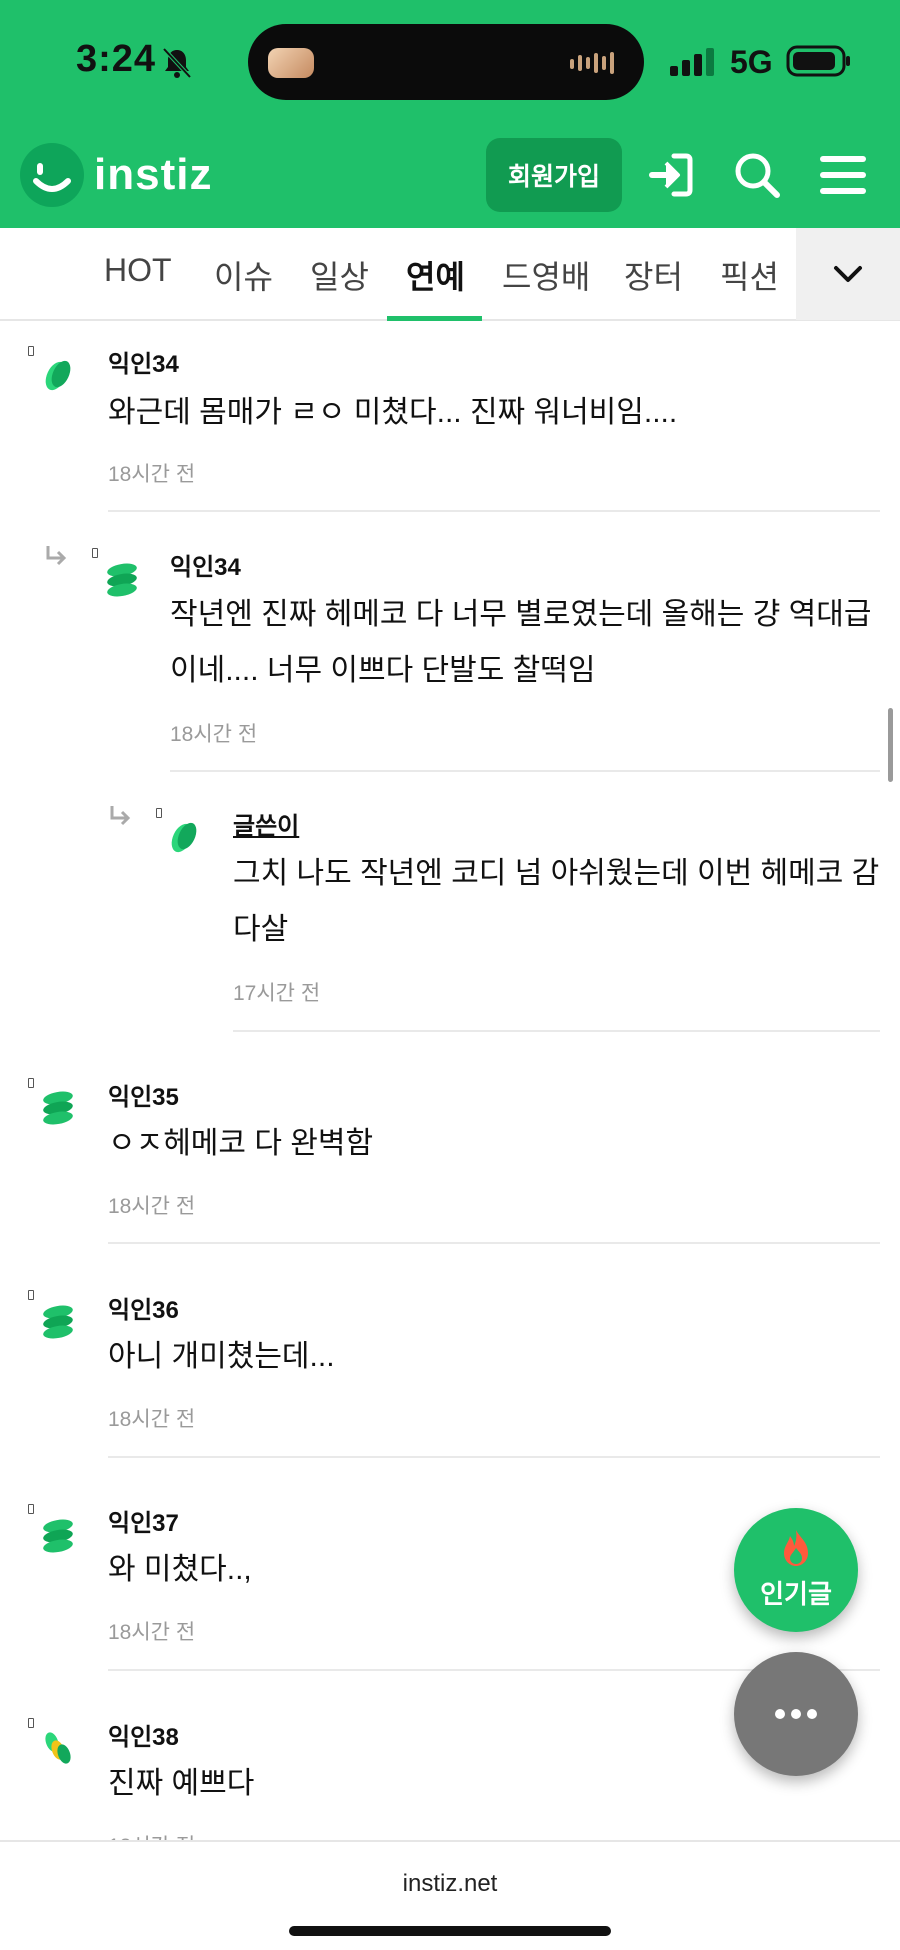  I want to click on site-url: instiz.net, so click(450, 1884).